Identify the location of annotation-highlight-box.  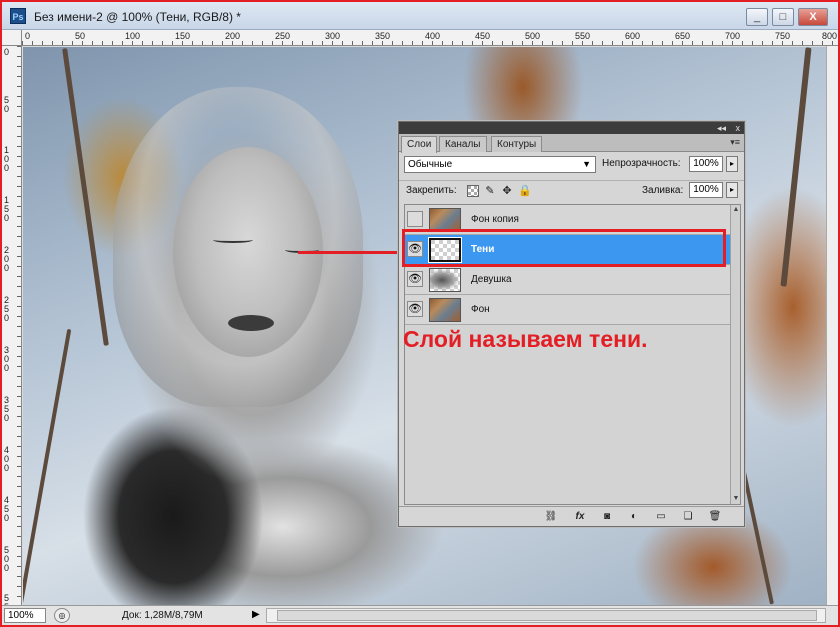
(564, 248).